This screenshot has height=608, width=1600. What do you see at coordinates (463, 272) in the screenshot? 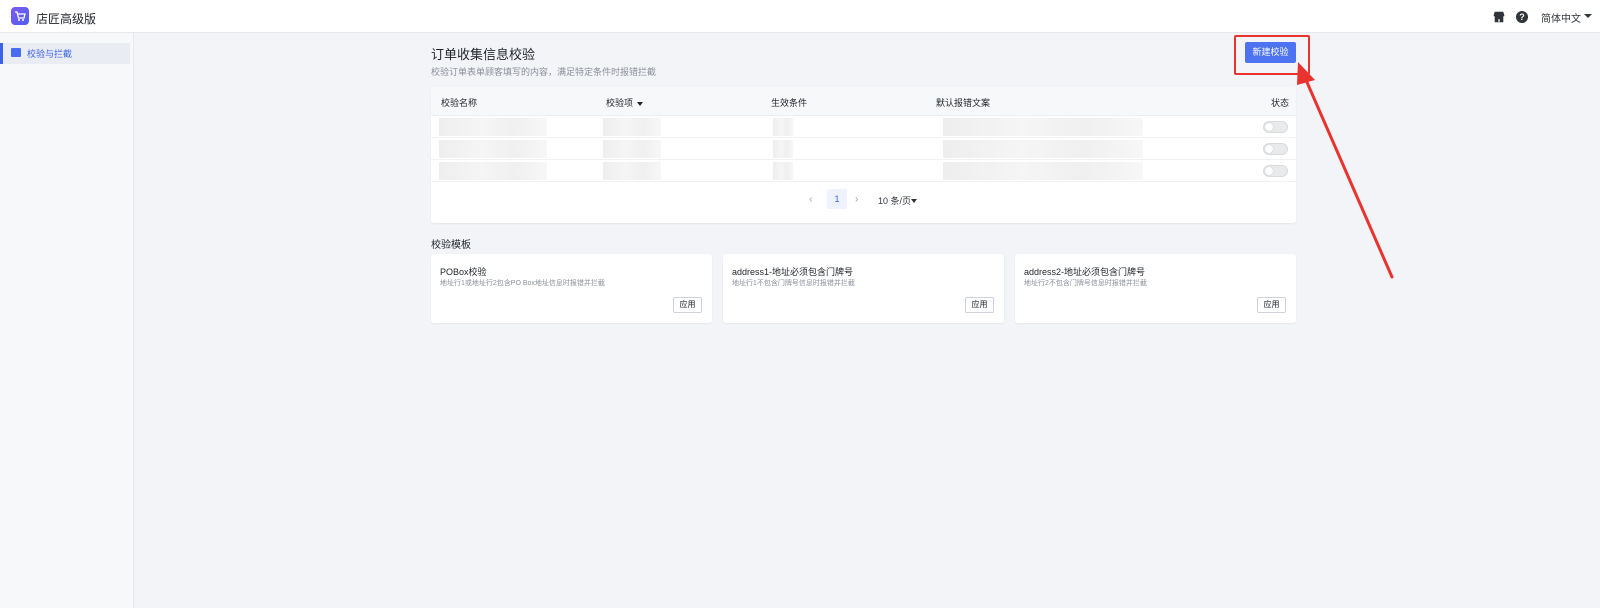
I see `template-title: POBox校验` at bounding box center [463, 272].